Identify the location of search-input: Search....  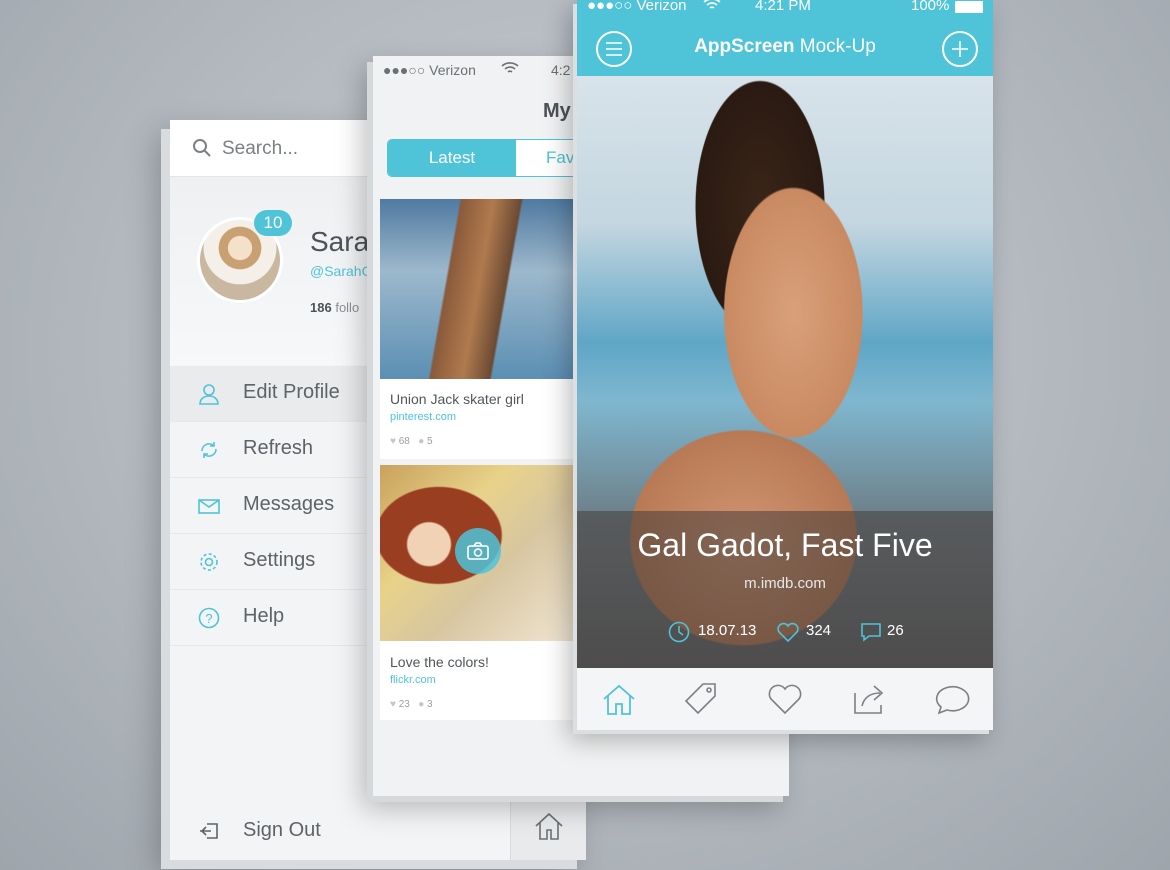
(260, 149).